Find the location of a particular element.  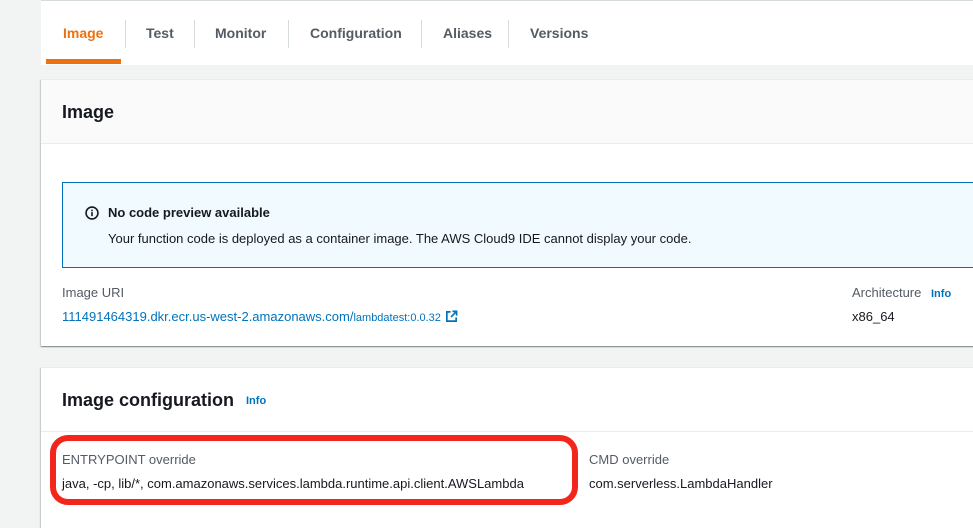

tab-configuration: Configuration is located at coordinates (356, 33).